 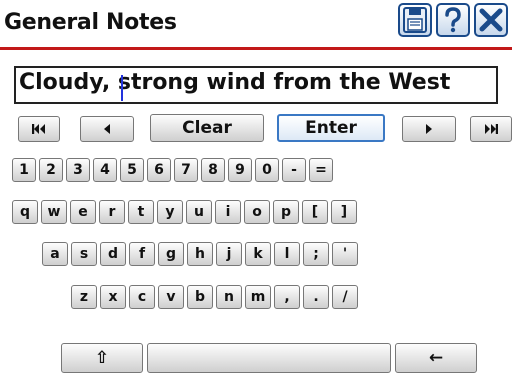 I want to click on close-button, so click(x=491, y=20).